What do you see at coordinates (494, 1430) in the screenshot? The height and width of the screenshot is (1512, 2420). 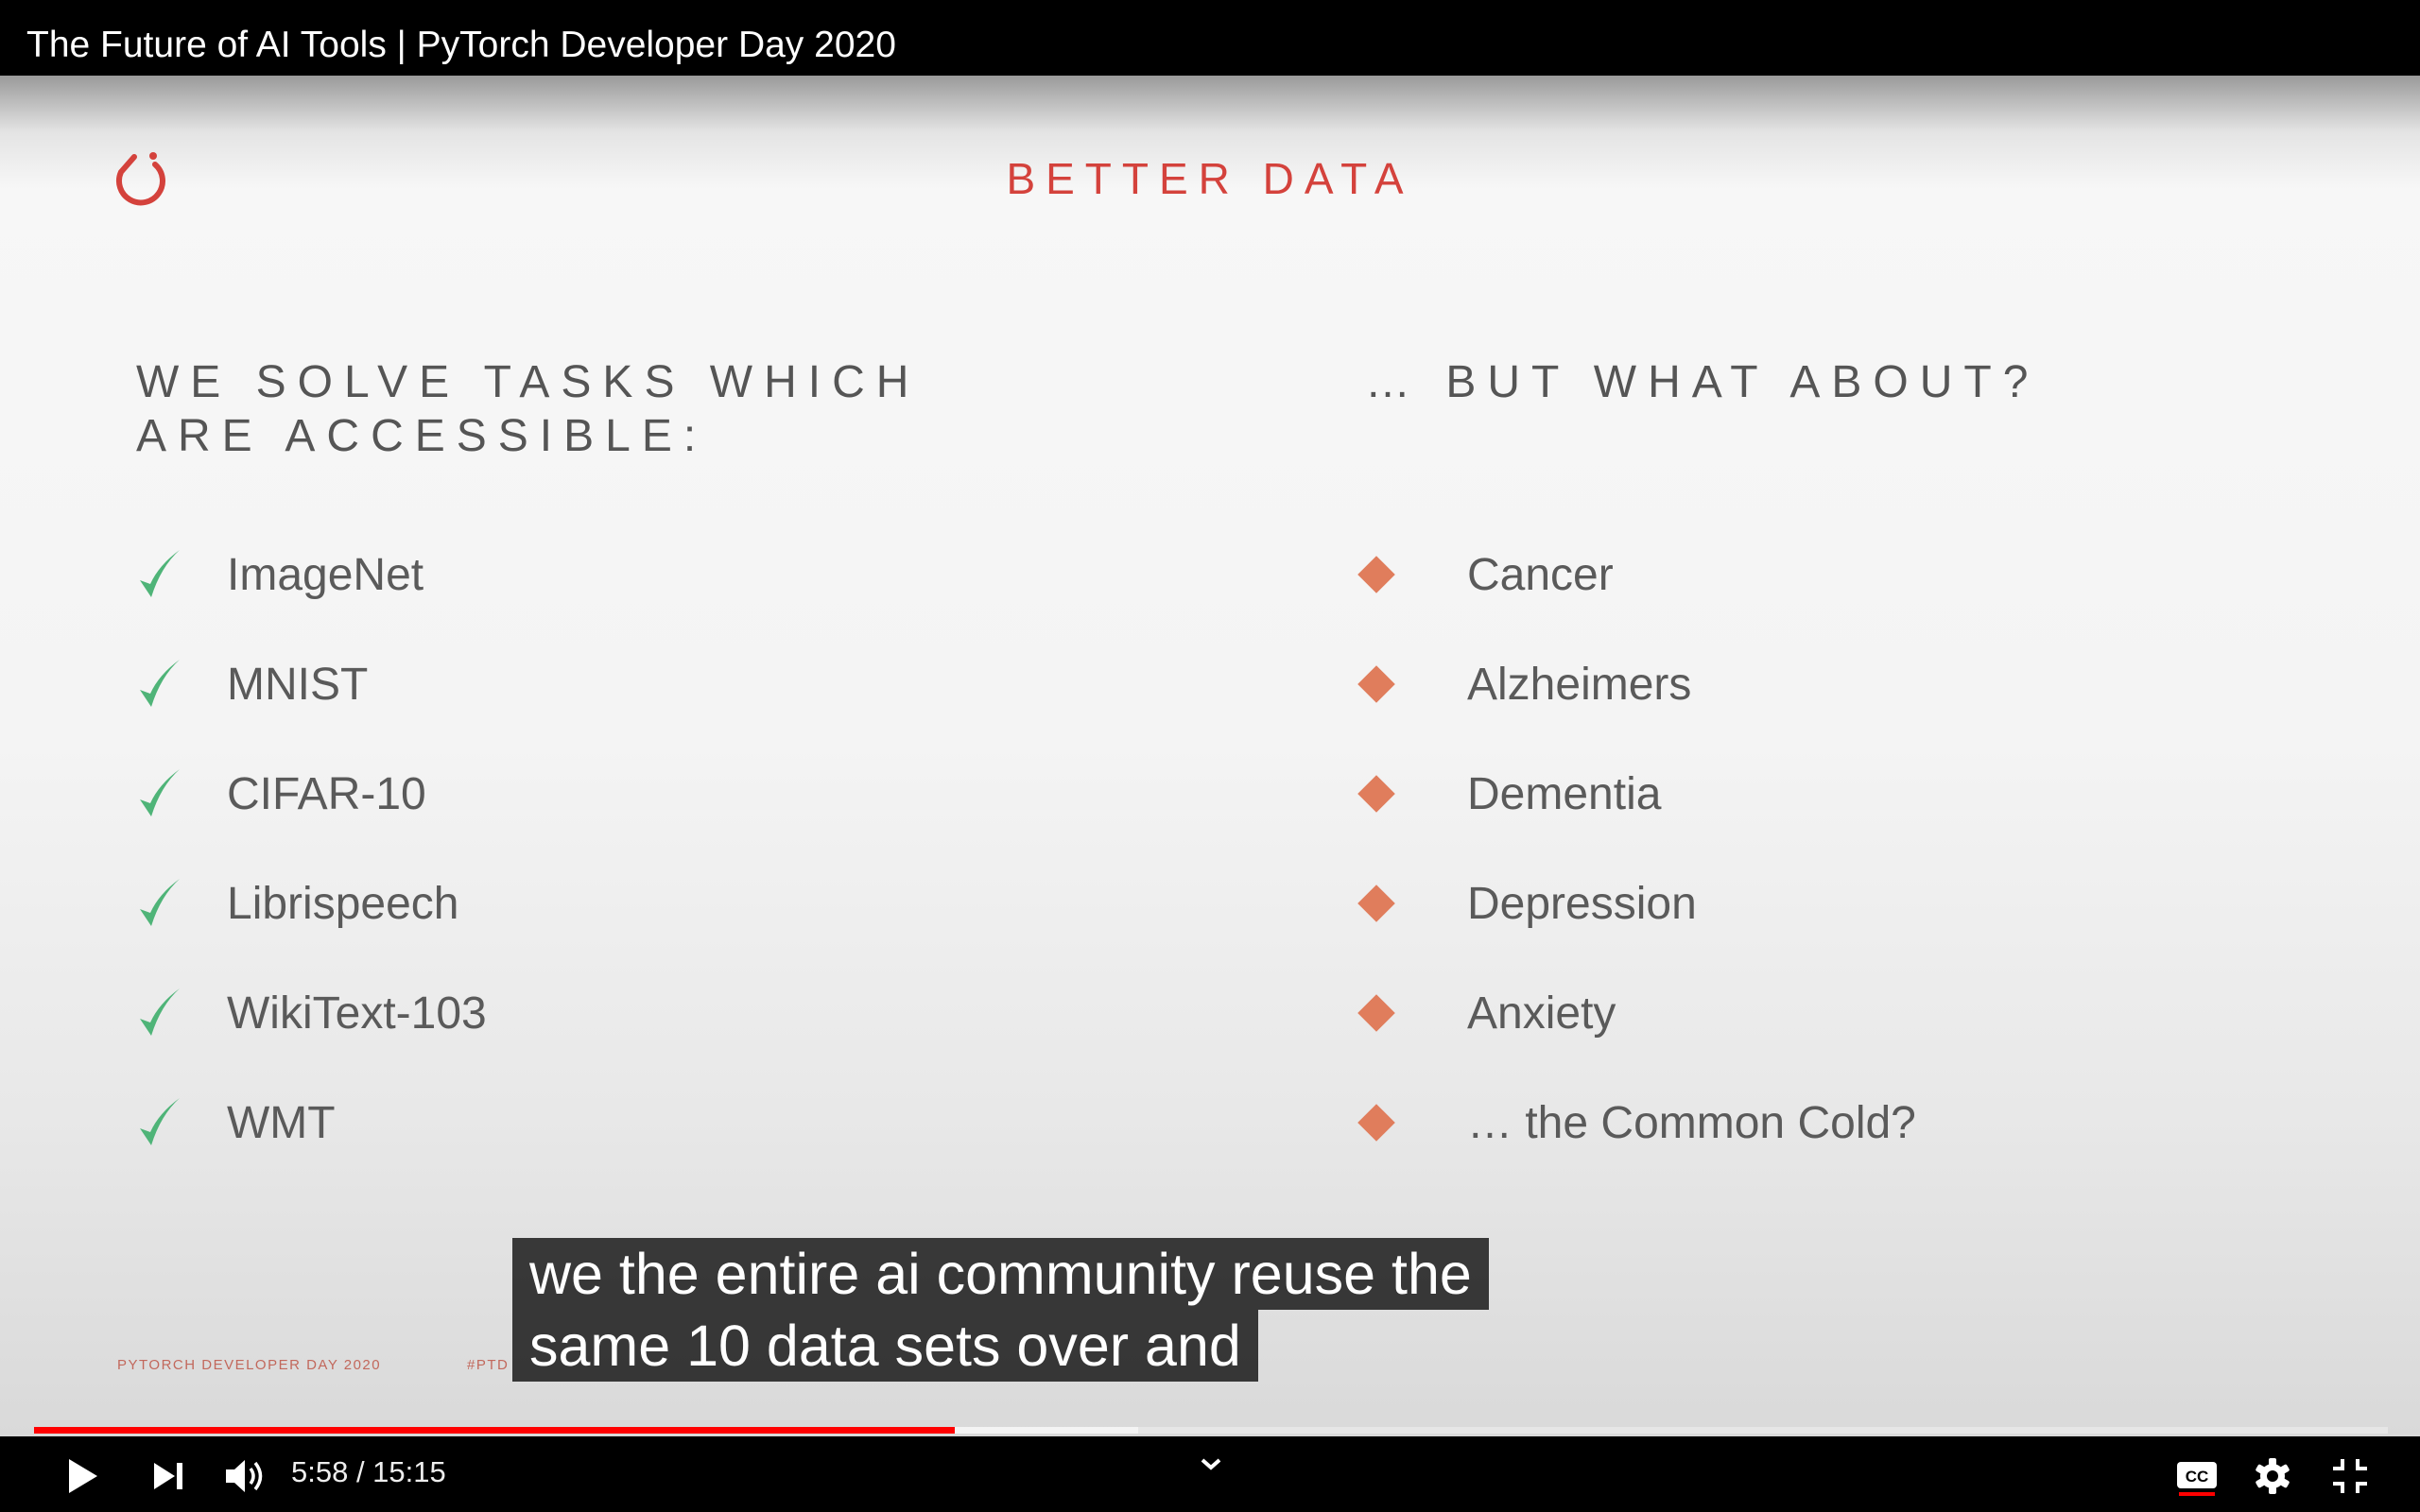 I see `progress-played` at bounding box center [494, 1430].